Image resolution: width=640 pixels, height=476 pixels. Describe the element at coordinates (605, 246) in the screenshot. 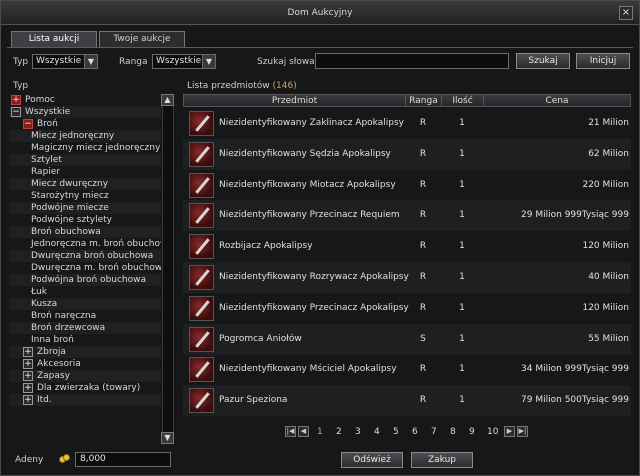

I see `item-price: 120 Milion` at that location.